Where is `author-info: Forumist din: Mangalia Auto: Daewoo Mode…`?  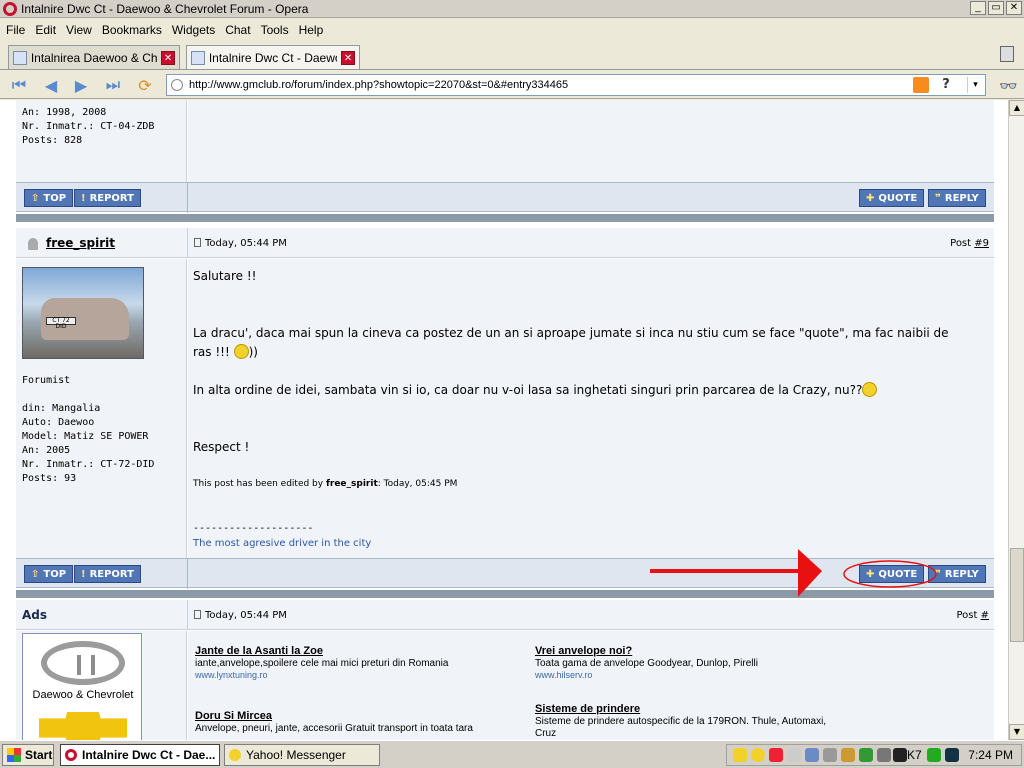
author-info: Forumist din: Mangalia Auto: Daewoo Mode… is located at coordinates (88, 430).